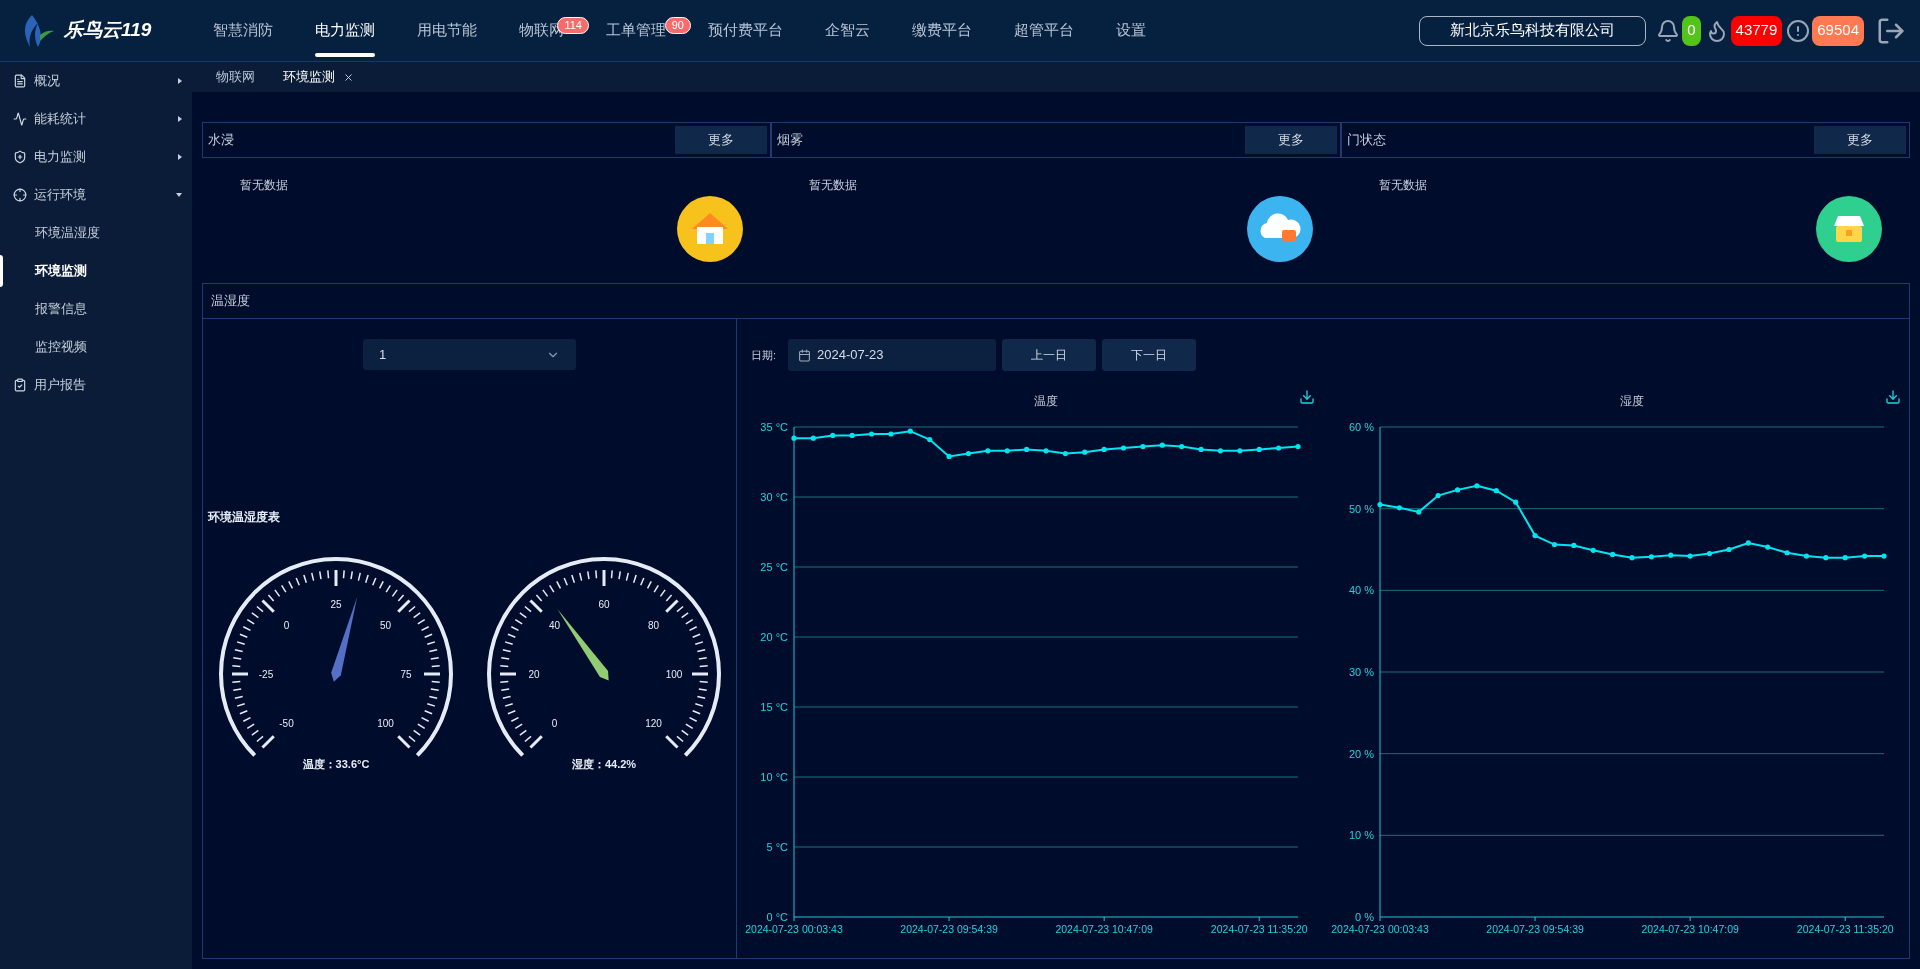  Describe the element at coordinates (653, 724) in the screenshot. I see `gauge-scale-label: 120` at that location.